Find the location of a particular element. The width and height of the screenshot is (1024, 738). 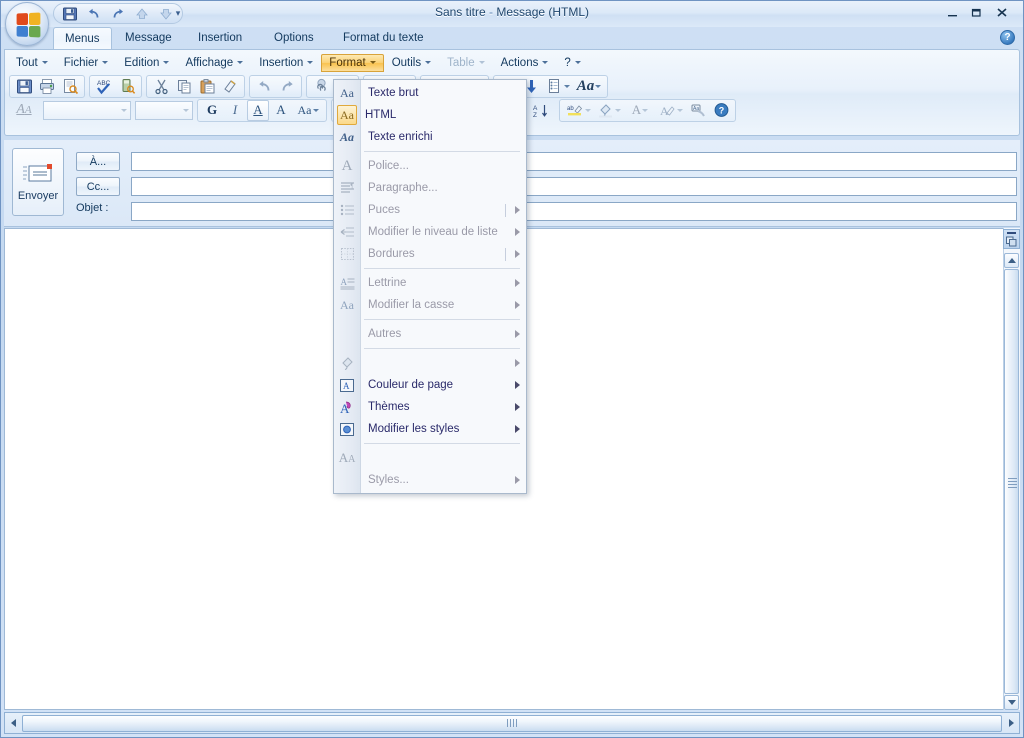

minimize-button is located at coordinates (952, 12).